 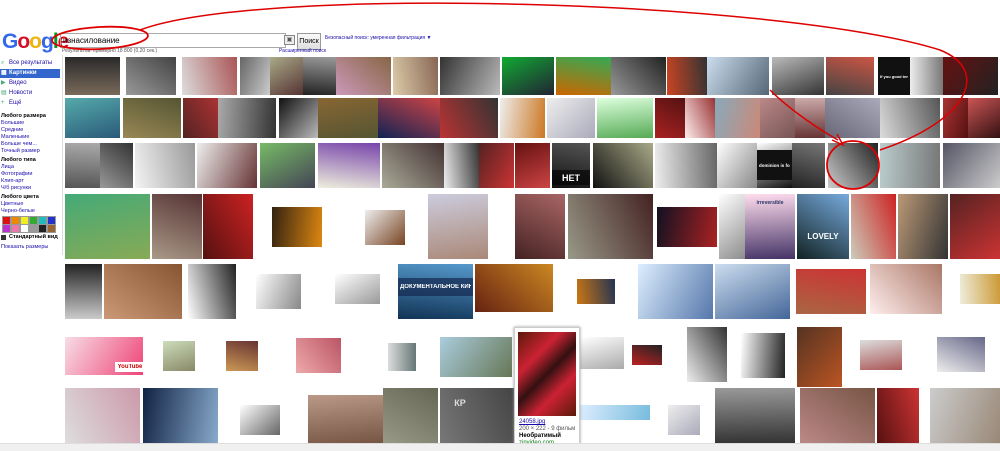 I want to click on image-result-thumbnail: YouTube, so click(x=130, y=367).